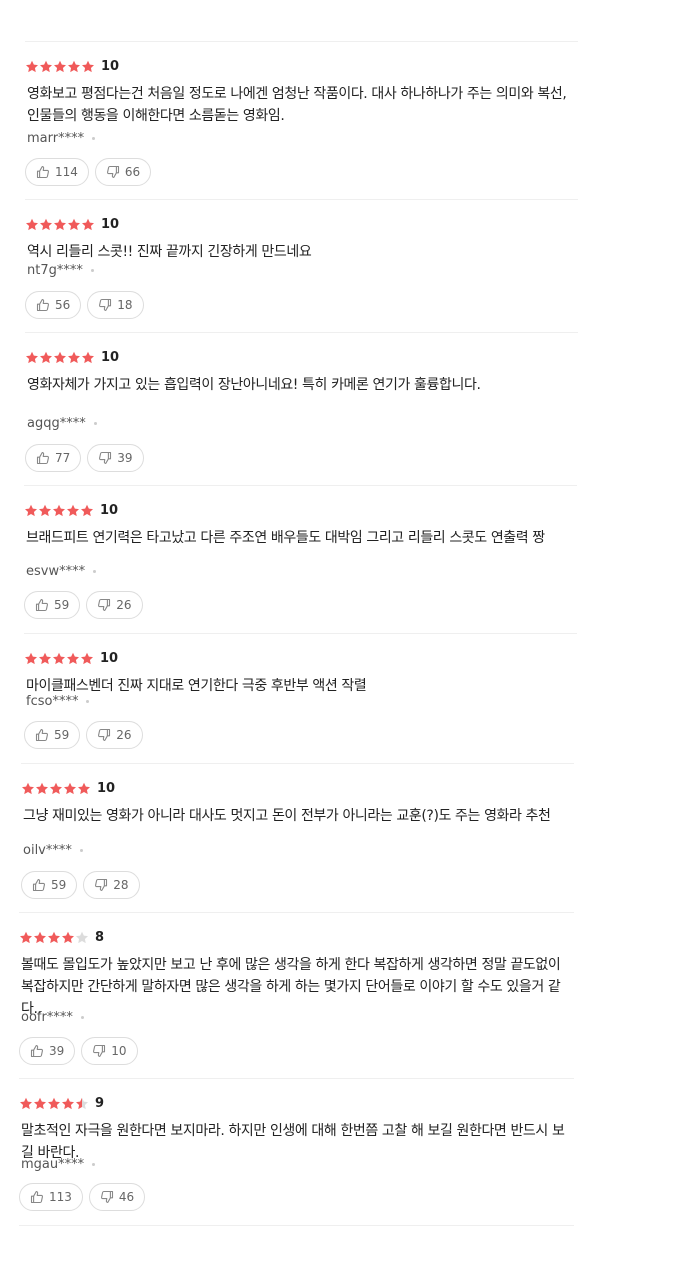 The width and height of the screenshot is (695, 1268). What do you see at coordinates (196, 686) in the screenshot?
I see `review-text: 마이클패스벤더 진짜 지대로 연기한다 극중 후반부 액션 작렬` at bounding box center [196, 686].